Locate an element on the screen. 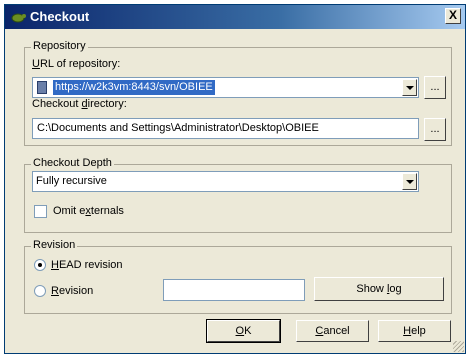  repository-group-label: Repository is located at coordinates (59, 46).